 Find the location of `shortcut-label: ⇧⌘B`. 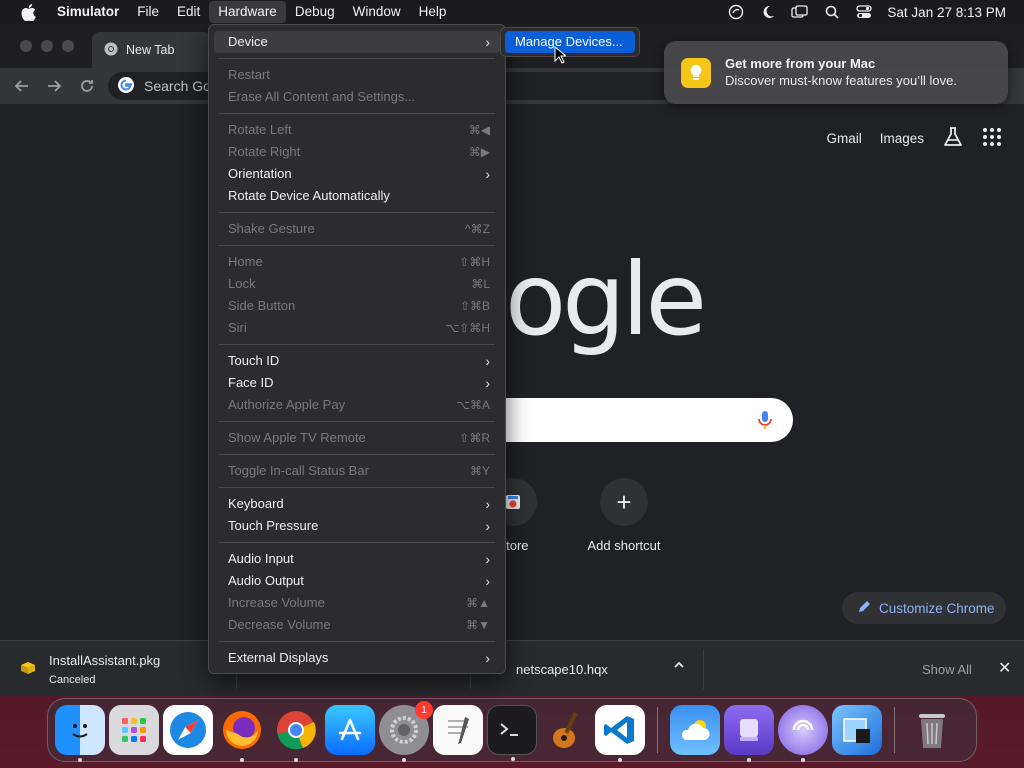

shortcut-label: ⇧⌘B is located at coordinates (474, 306).